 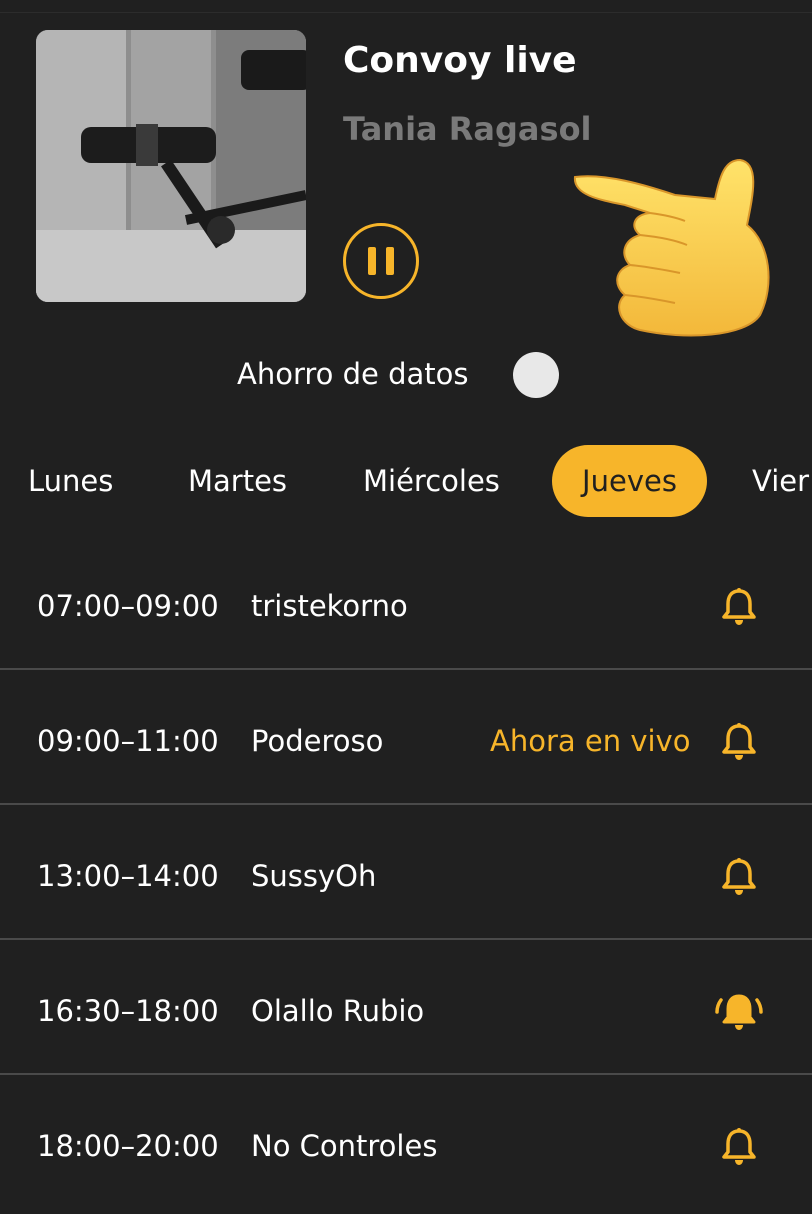 I want to click on schedule-row: 18:00–20:00 No Controles, so click(x=406, y=1146).